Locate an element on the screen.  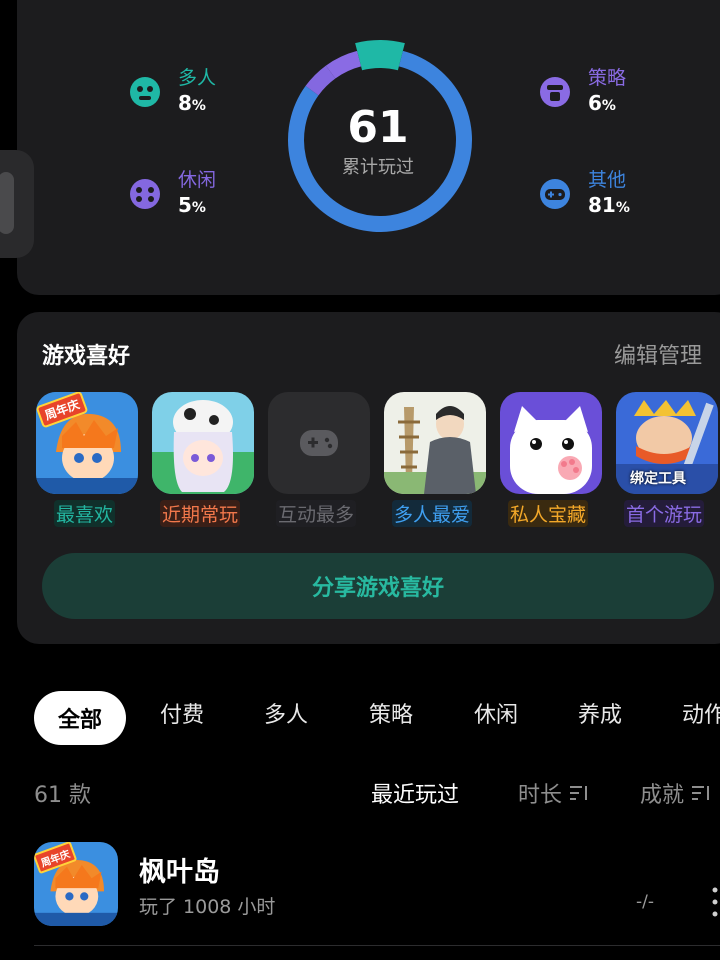
preferences-title: 游戏喜好 is located at coordinates (86, 356).